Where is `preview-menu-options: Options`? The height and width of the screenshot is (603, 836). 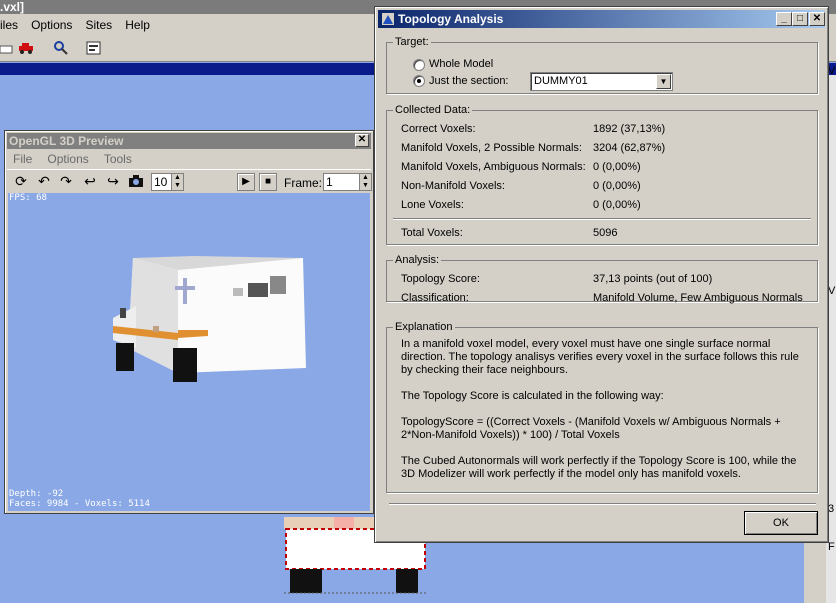 preview-menu-options: Options is located at coordinates (67, 158).